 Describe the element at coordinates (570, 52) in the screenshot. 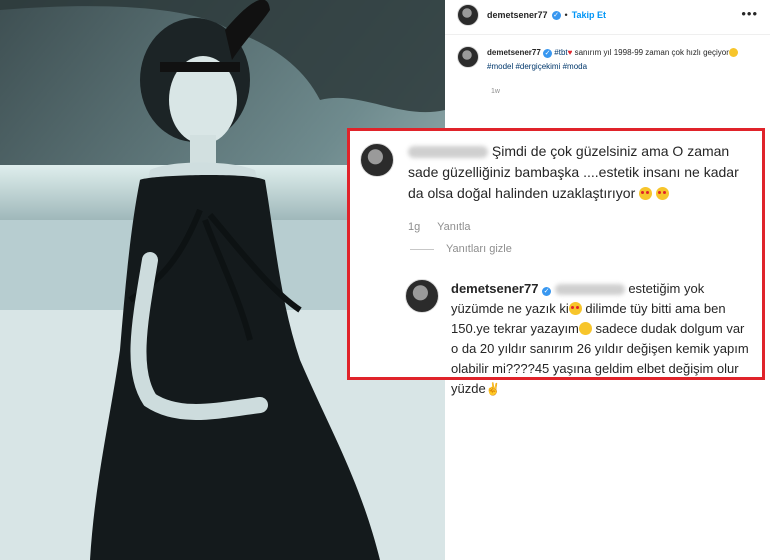

I see `heart-icon: ♥` at that location.